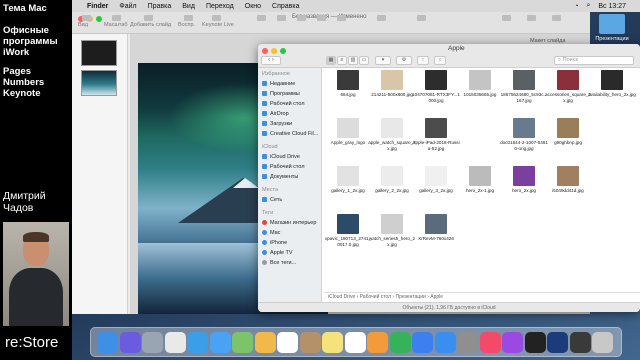 This screenshot has height=360, width=640. What do you see at coordinates (524, 140) in the screenshot?
I see `file-item: doc01644-2-1007-64610-orig.jpg` at bounding box center [524, 140].